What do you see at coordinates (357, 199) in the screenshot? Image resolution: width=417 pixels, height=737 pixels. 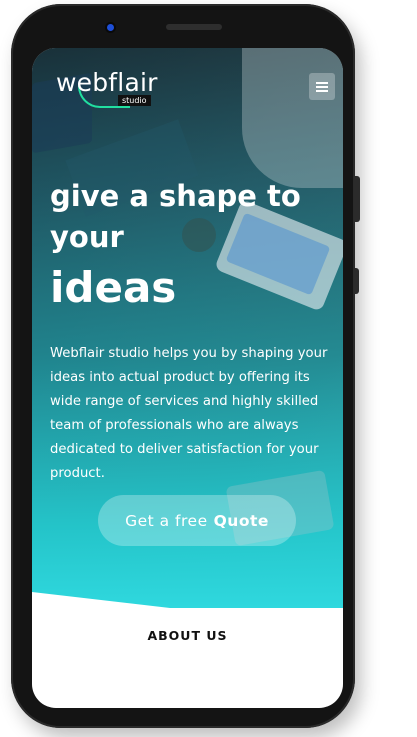 I see `phone-power-button` at bounding box center [357, 199].